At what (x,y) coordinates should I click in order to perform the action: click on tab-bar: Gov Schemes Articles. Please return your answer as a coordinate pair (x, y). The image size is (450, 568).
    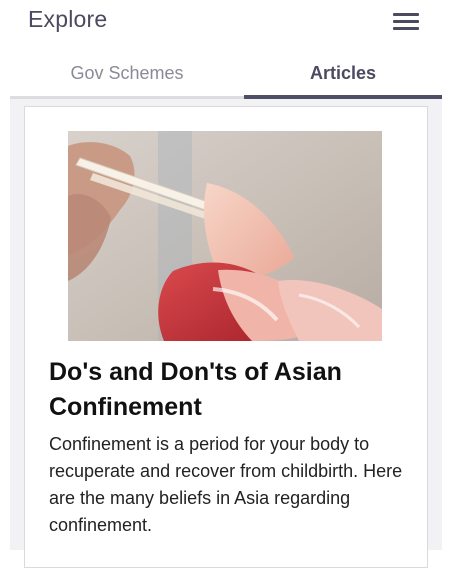
    Looking at the image, I should click on (226, 75).